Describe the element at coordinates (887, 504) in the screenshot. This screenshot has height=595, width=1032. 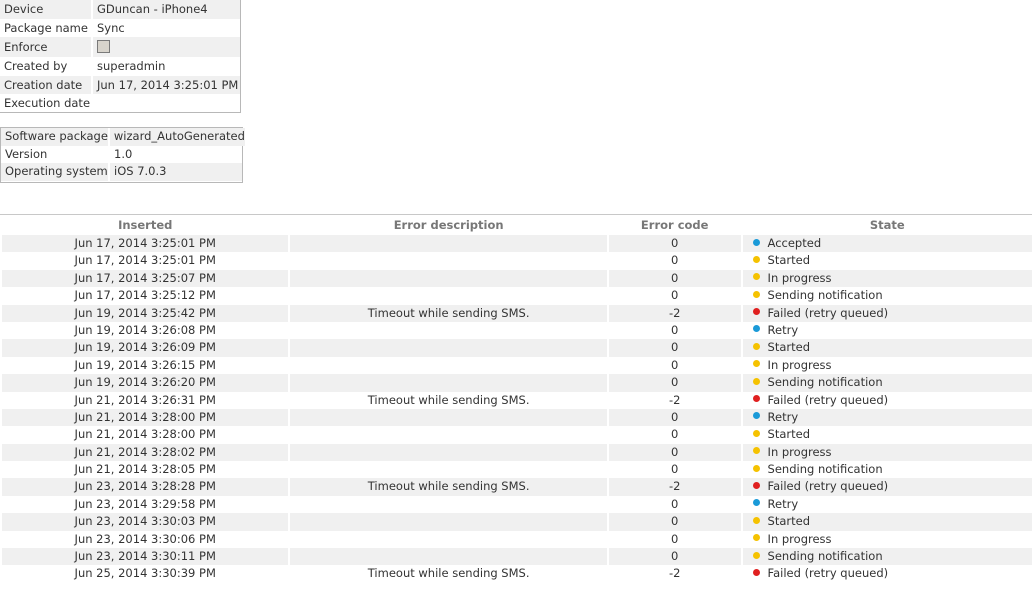
I see `cell-state: Retry` at that location.